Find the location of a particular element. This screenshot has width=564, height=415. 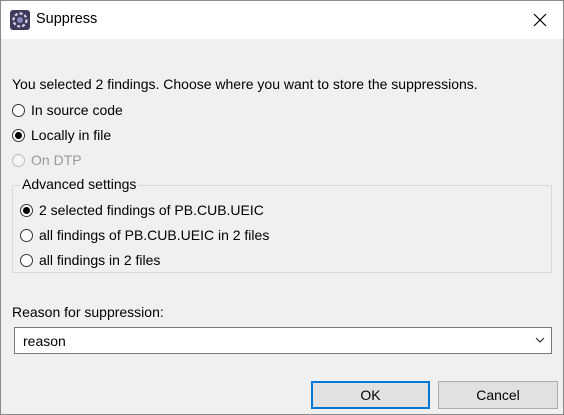

advanced-settings-legend: Advanced settings is located at coordinates (79, 184).